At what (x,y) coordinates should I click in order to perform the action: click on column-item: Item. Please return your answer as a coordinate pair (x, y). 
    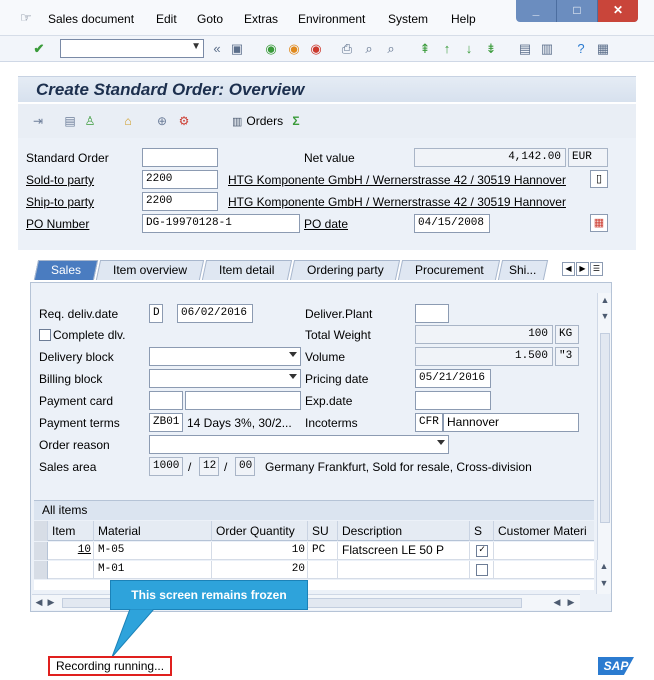
    Looking at the image, I should click on (71, 531).